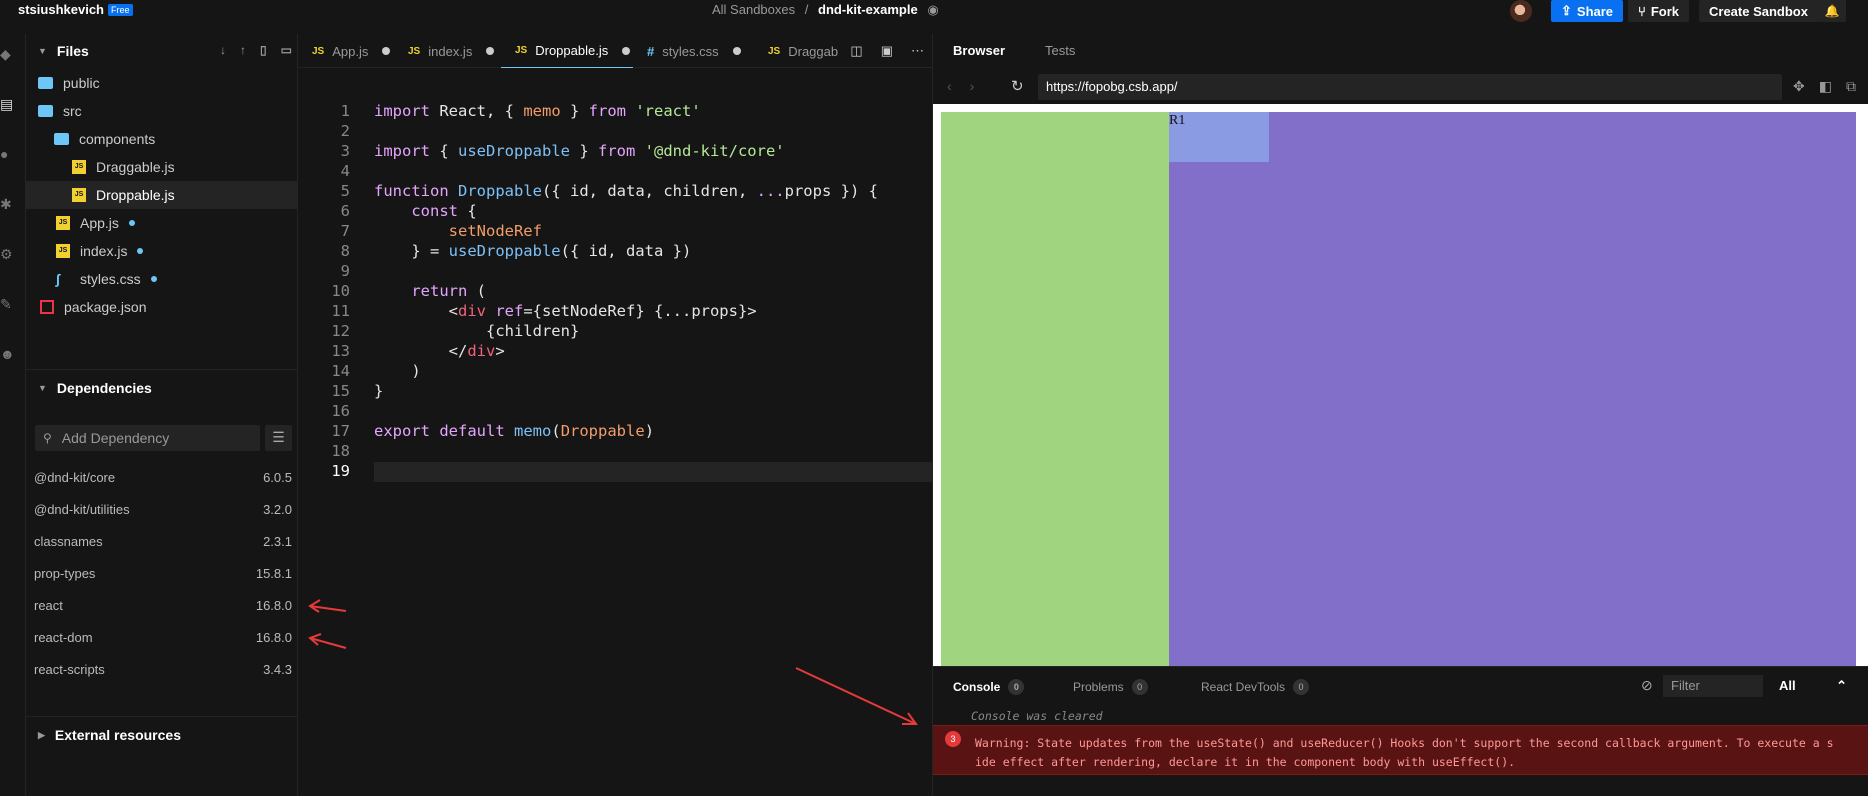 The height and width of the screenshot is (796, 1868). I want to click on url-bar: https://fopobg.csb.app/, so click(1410, 87).